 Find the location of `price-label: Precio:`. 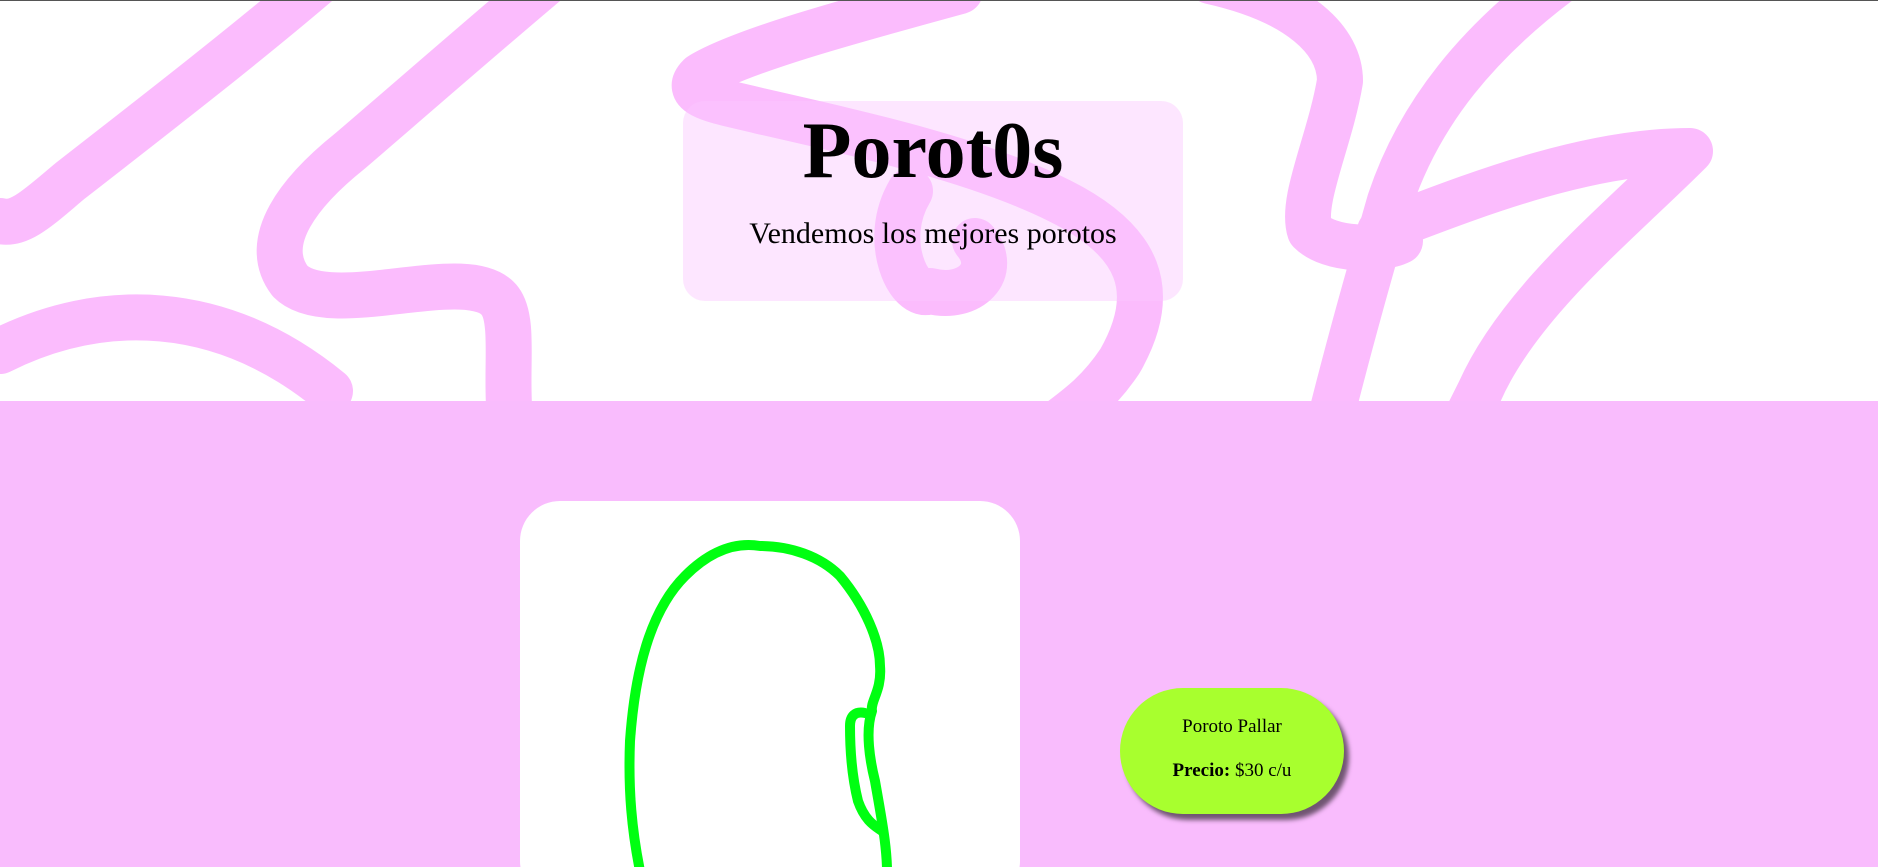

price-label: Precio: is located at coordinates (1201, 770).